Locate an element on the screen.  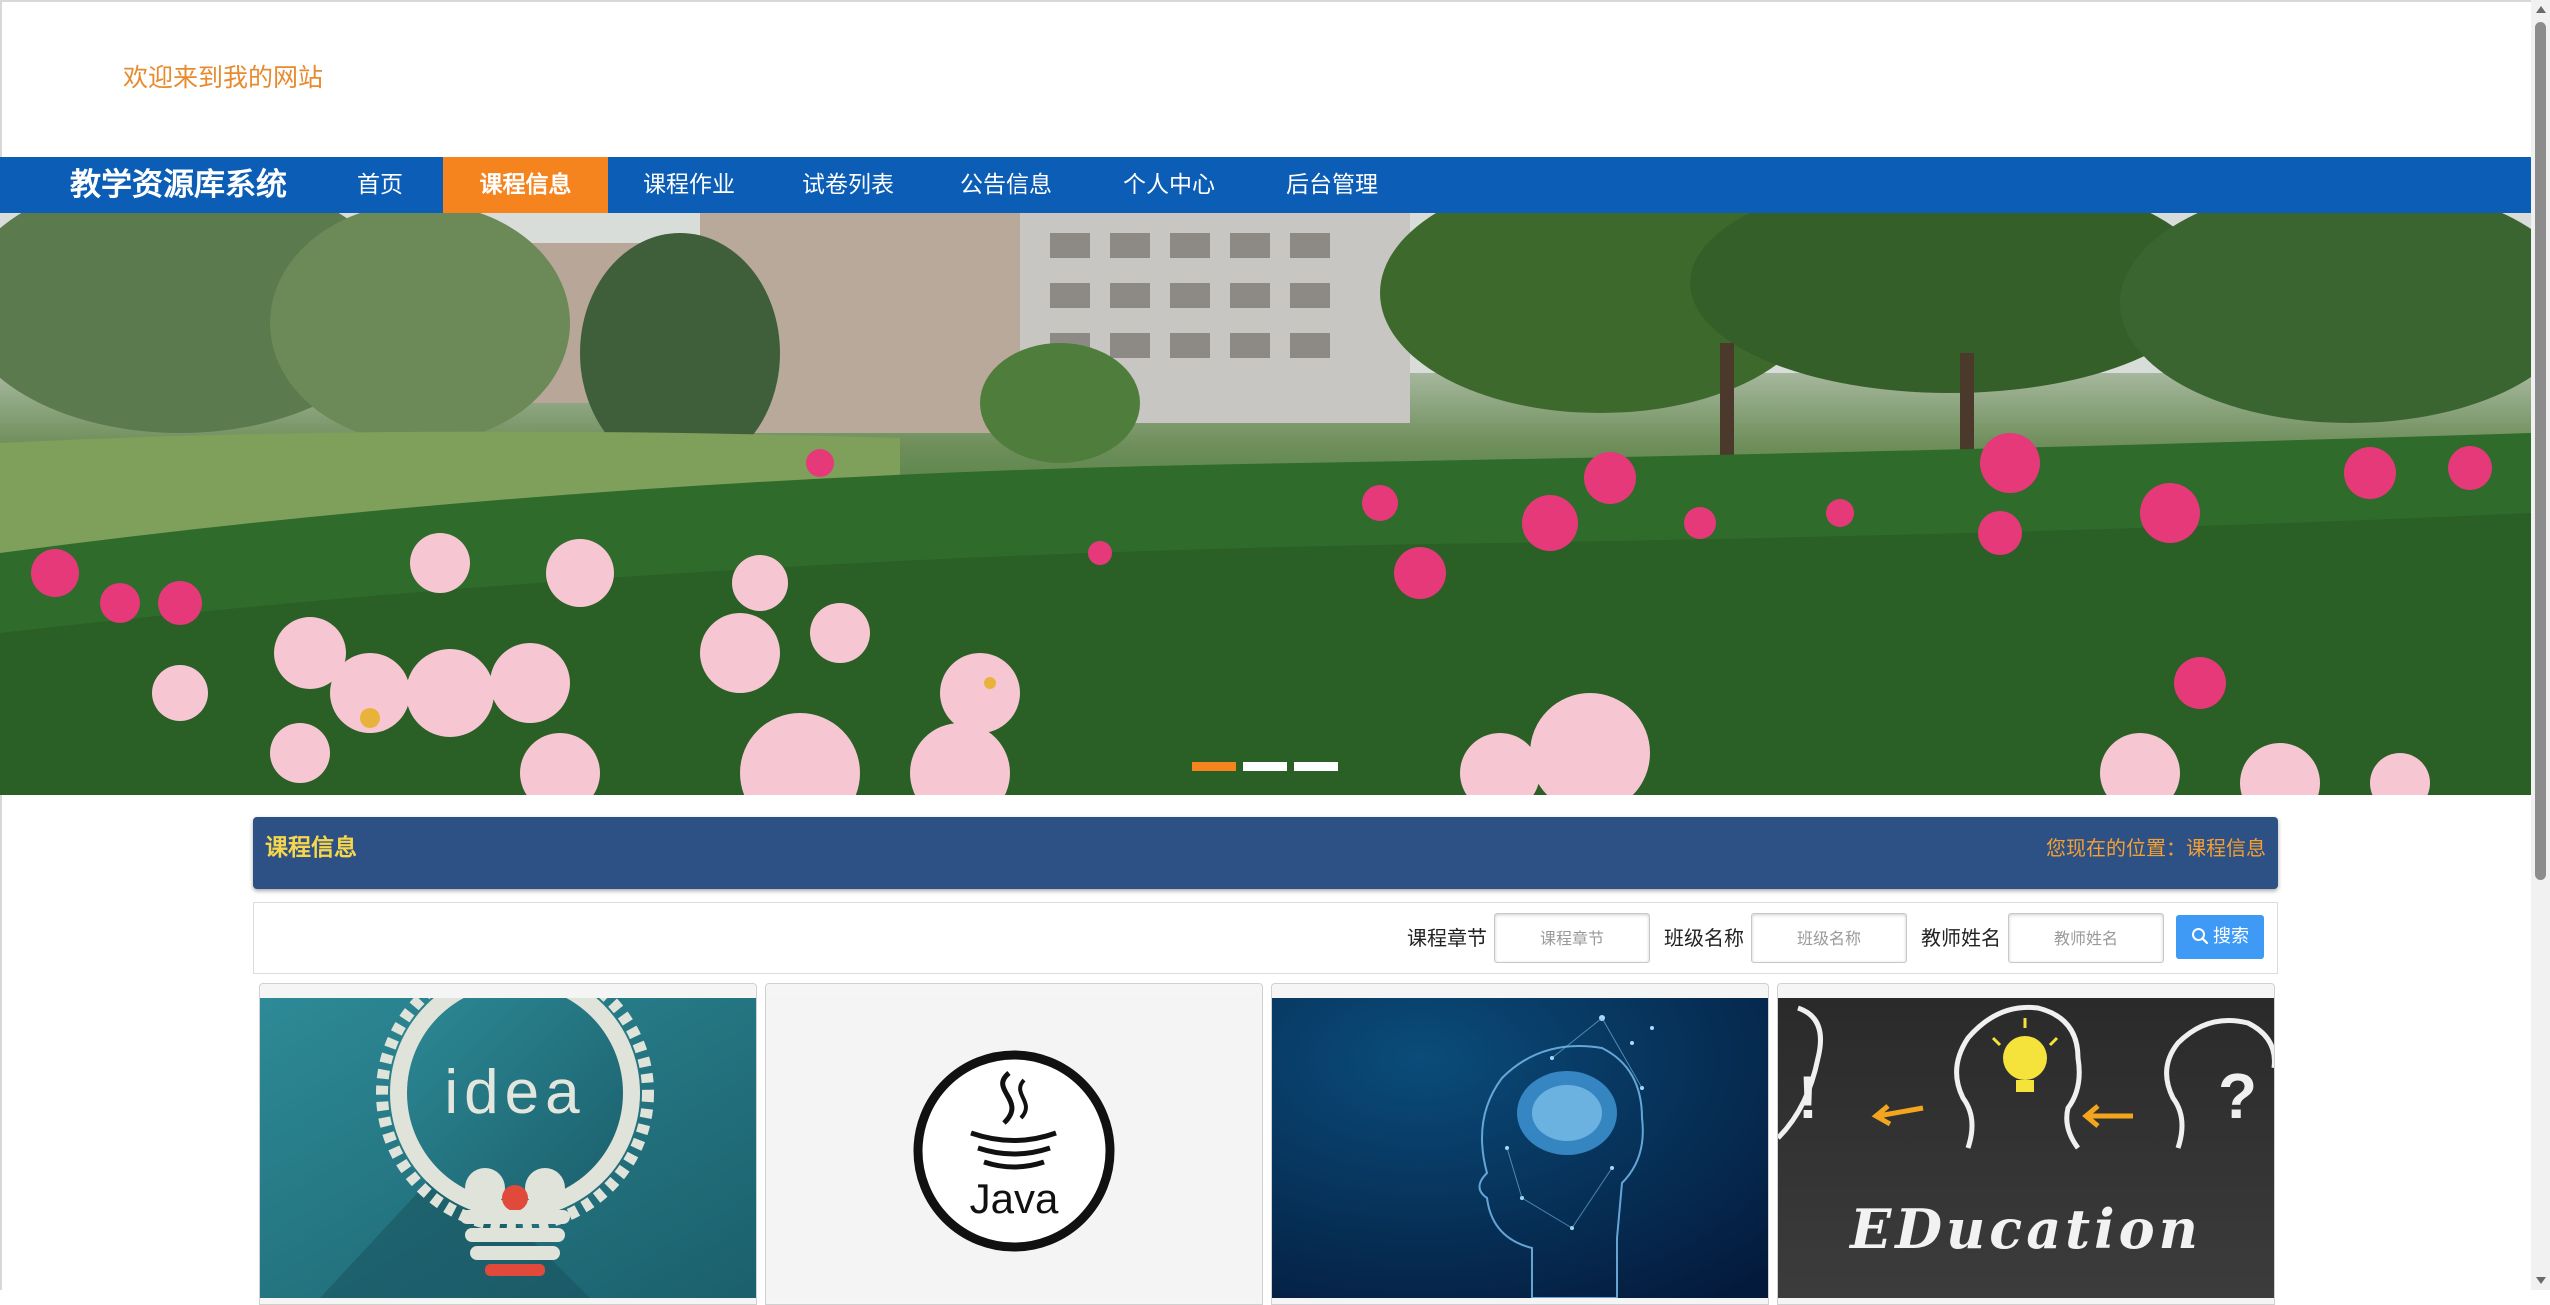
section-title: 课程信息 is located at coordinates (311, 848).